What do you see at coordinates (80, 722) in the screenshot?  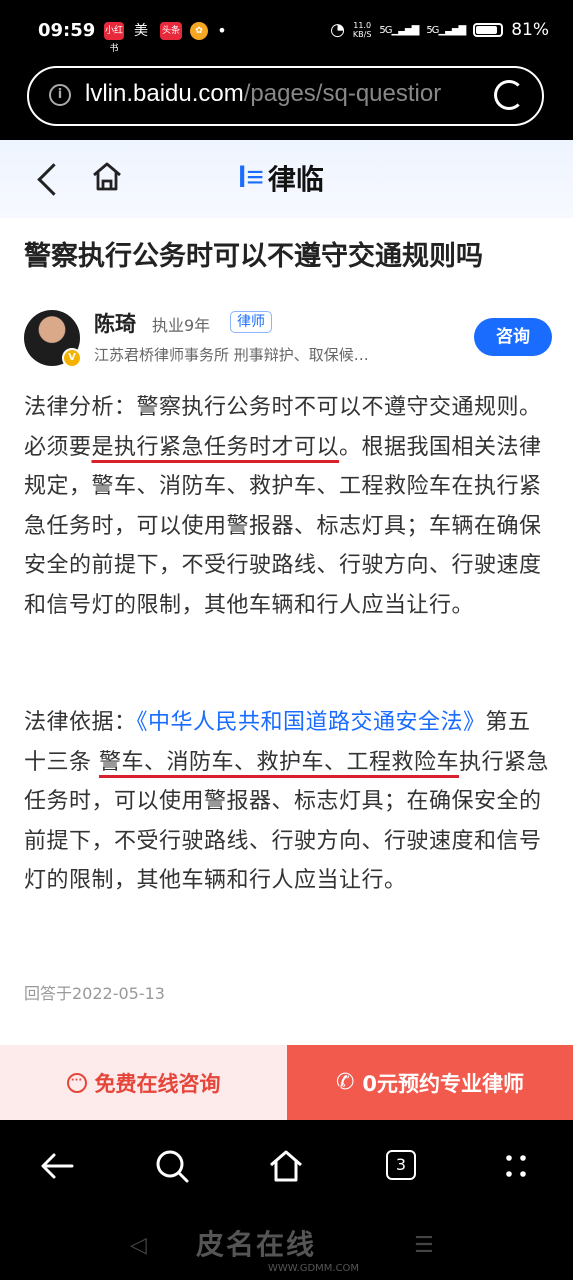 I see `basis-label: 法律依据：` at bounding box center [80, 722].